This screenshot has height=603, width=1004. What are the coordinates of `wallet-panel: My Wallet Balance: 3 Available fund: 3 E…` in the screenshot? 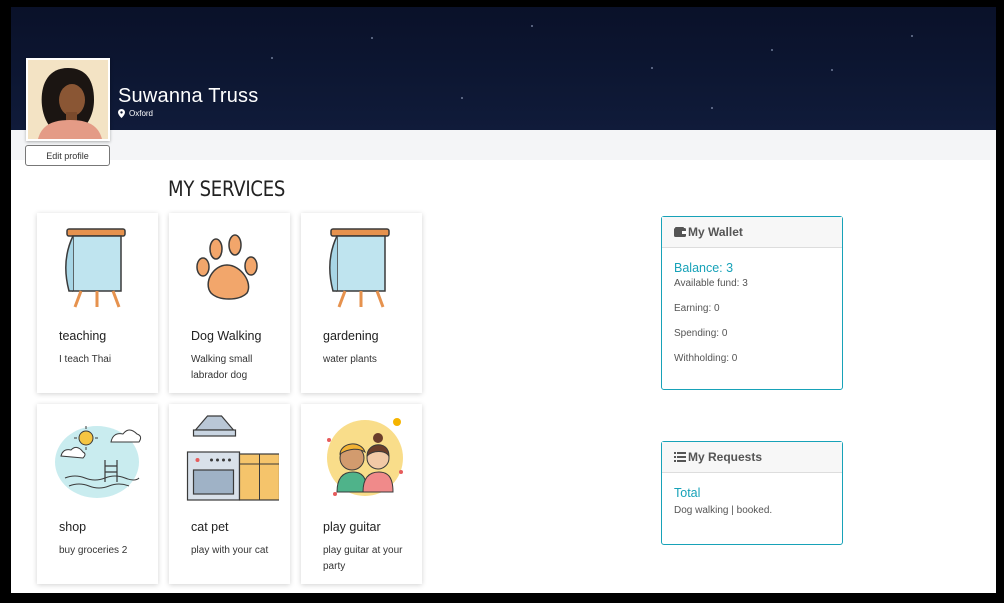 It's located at (752, 303).